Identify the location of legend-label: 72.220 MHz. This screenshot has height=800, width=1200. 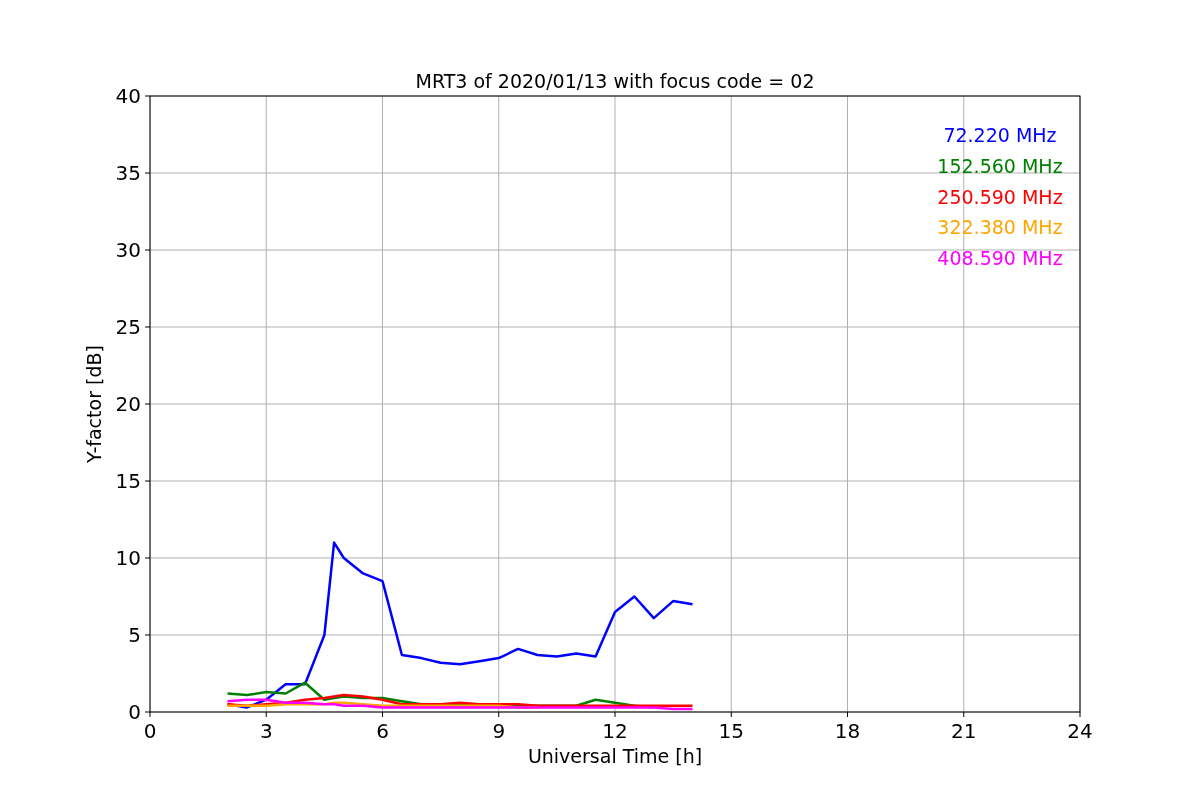
(1000, 135).